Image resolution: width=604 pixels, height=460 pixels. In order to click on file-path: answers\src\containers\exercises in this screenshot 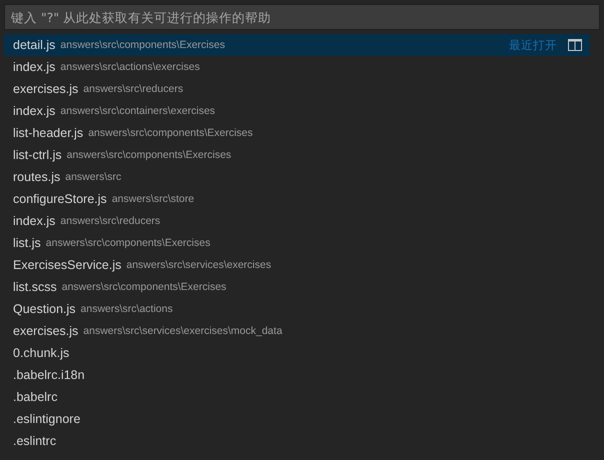, I will do `click(138, 111)`.